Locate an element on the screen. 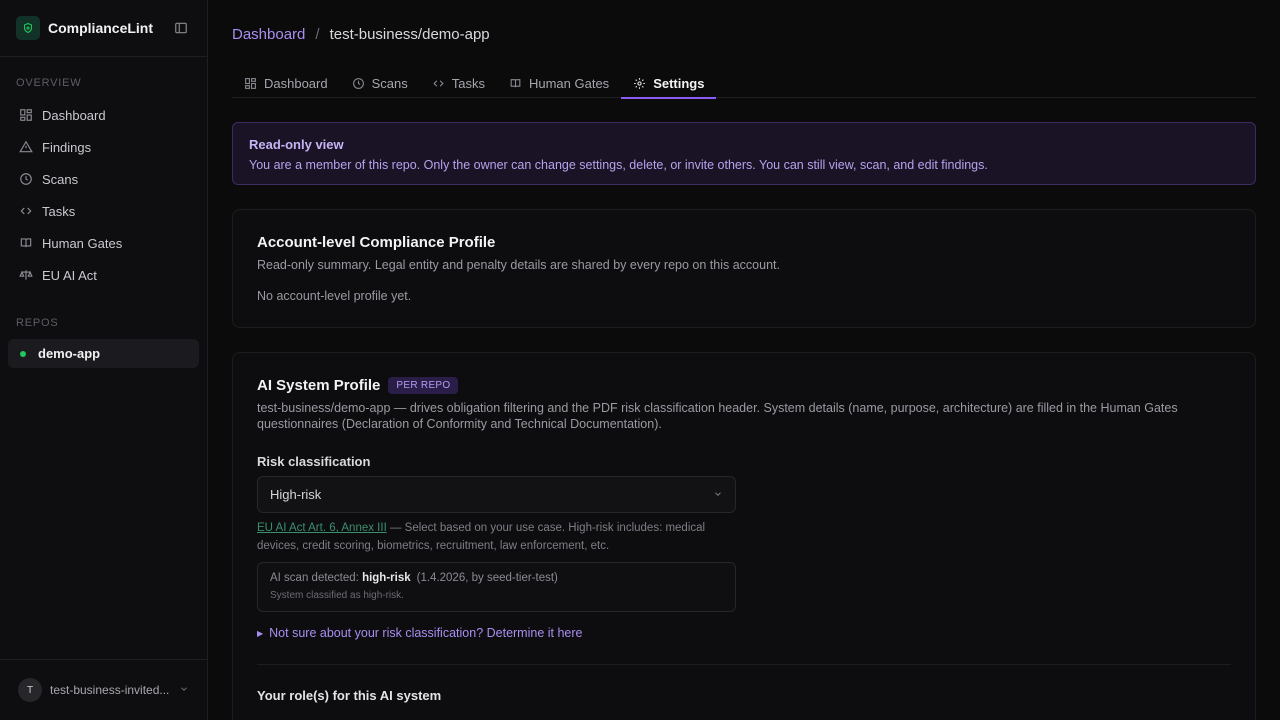 The width and height of the screenshot is (1280, 720). tab-human-gates: Human Gates is located at coordinates (559, 83).